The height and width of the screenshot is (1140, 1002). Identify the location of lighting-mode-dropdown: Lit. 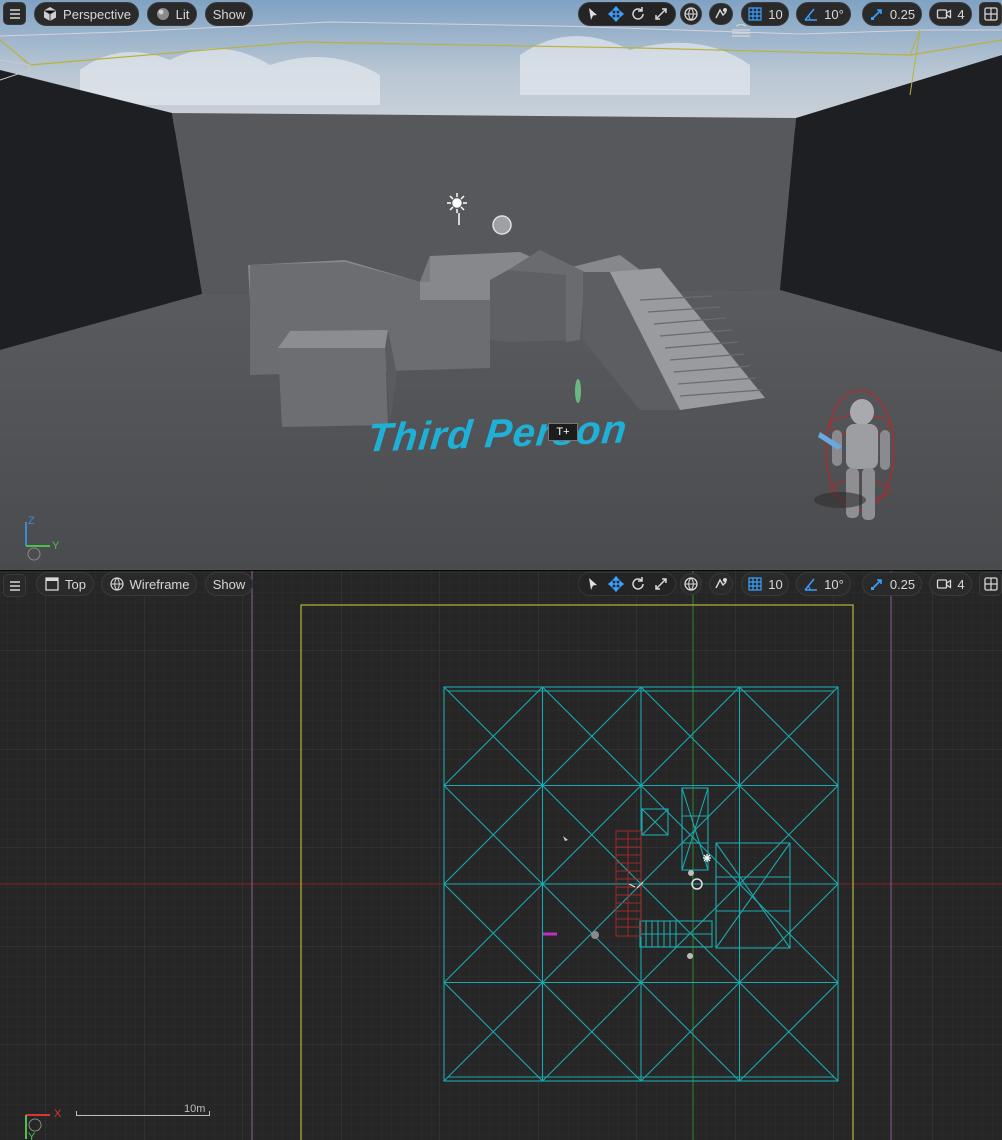
(172, 14).